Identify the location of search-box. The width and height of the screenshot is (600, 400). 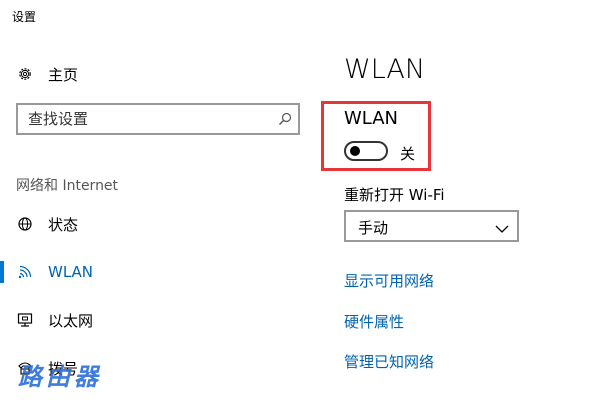
(158, 119).